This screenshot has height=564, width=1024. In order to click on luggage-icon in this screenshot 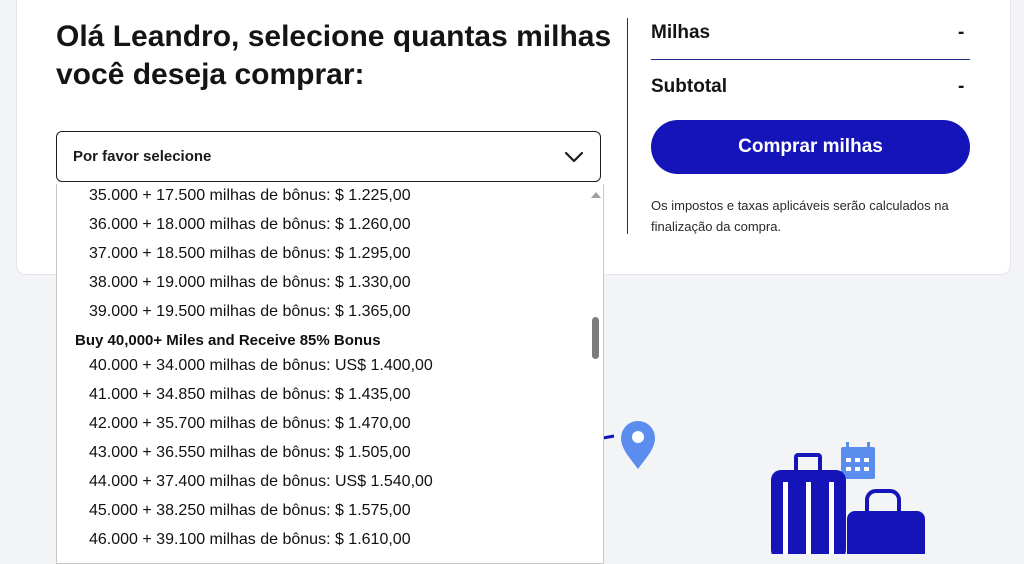, I will do `click(848, 503)`.